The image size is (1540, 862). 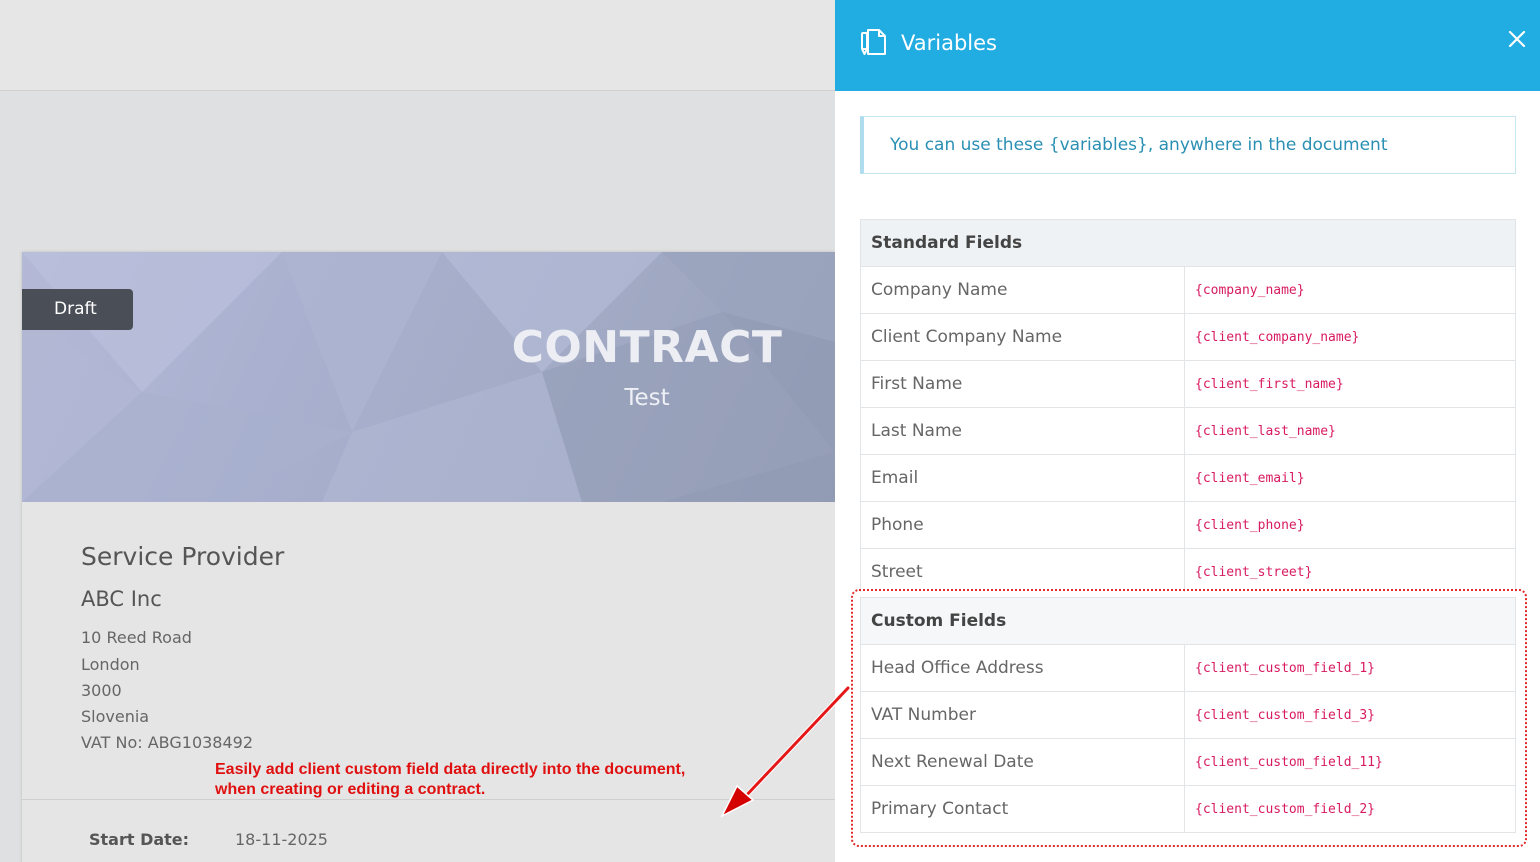 What do you see at coordinates (110, 664) in the screenshot?
I see `address-line: London` at bounding box center [110, 664].